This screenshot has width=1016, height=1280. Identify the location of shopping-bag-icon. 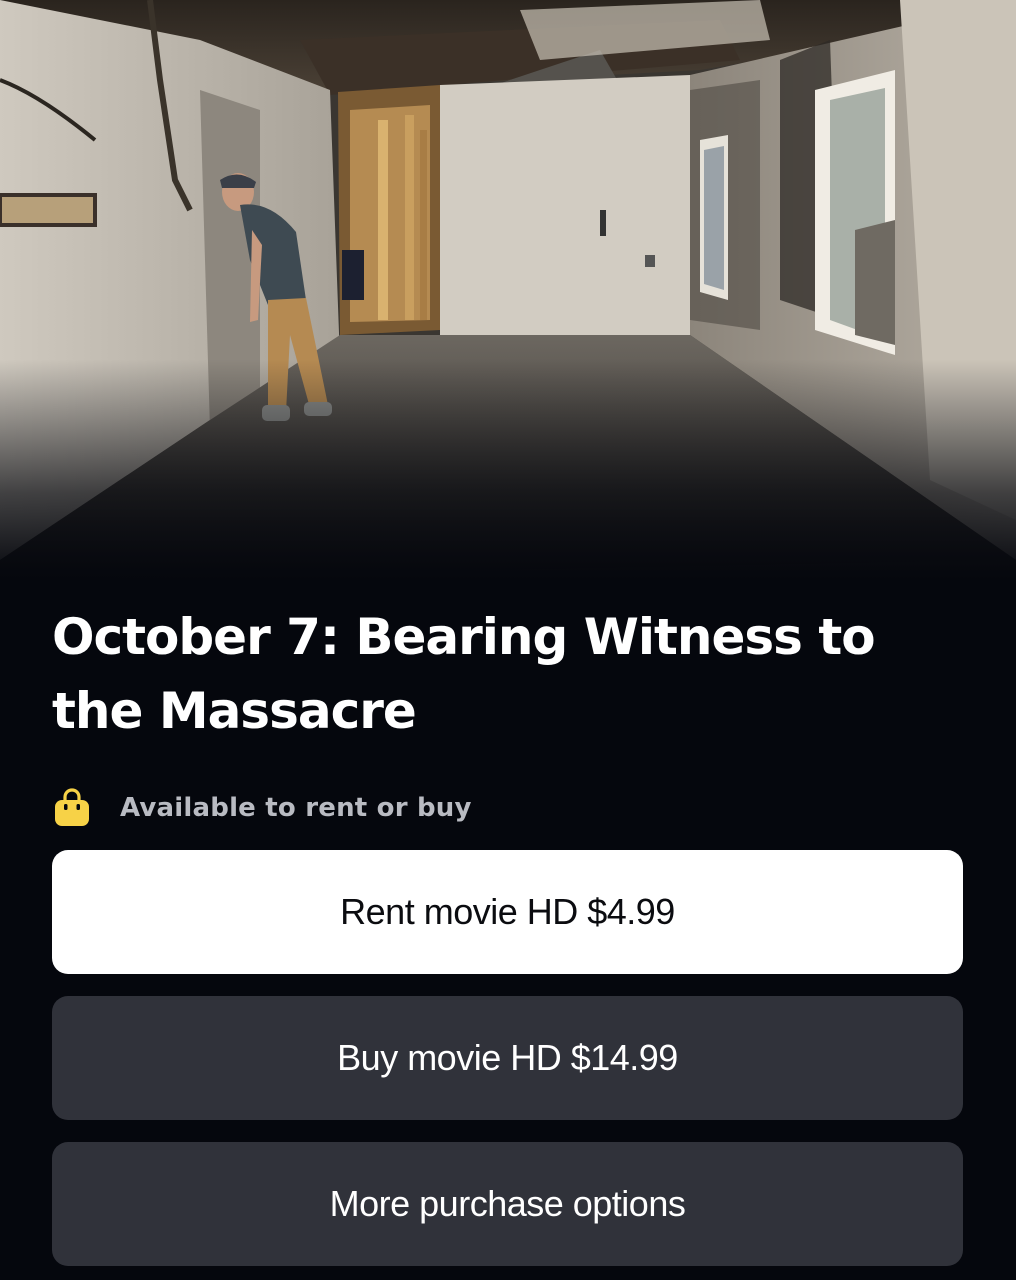
(72, 808).